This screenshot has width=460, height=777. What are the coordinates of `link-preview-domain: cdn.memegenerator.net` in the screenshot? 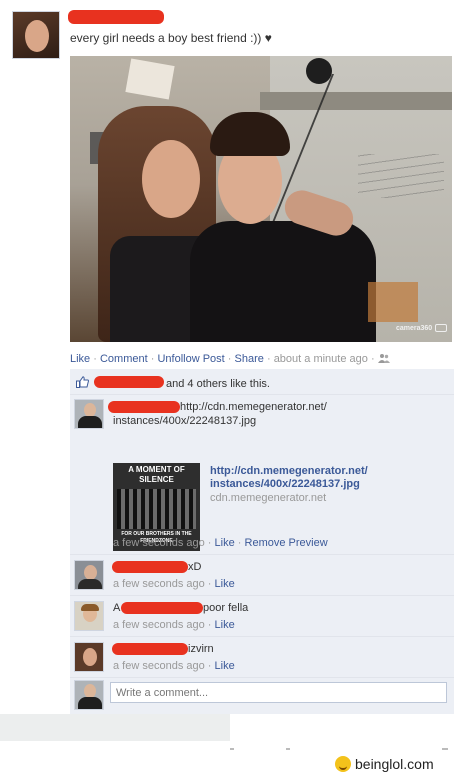 It's located at (268, 498).